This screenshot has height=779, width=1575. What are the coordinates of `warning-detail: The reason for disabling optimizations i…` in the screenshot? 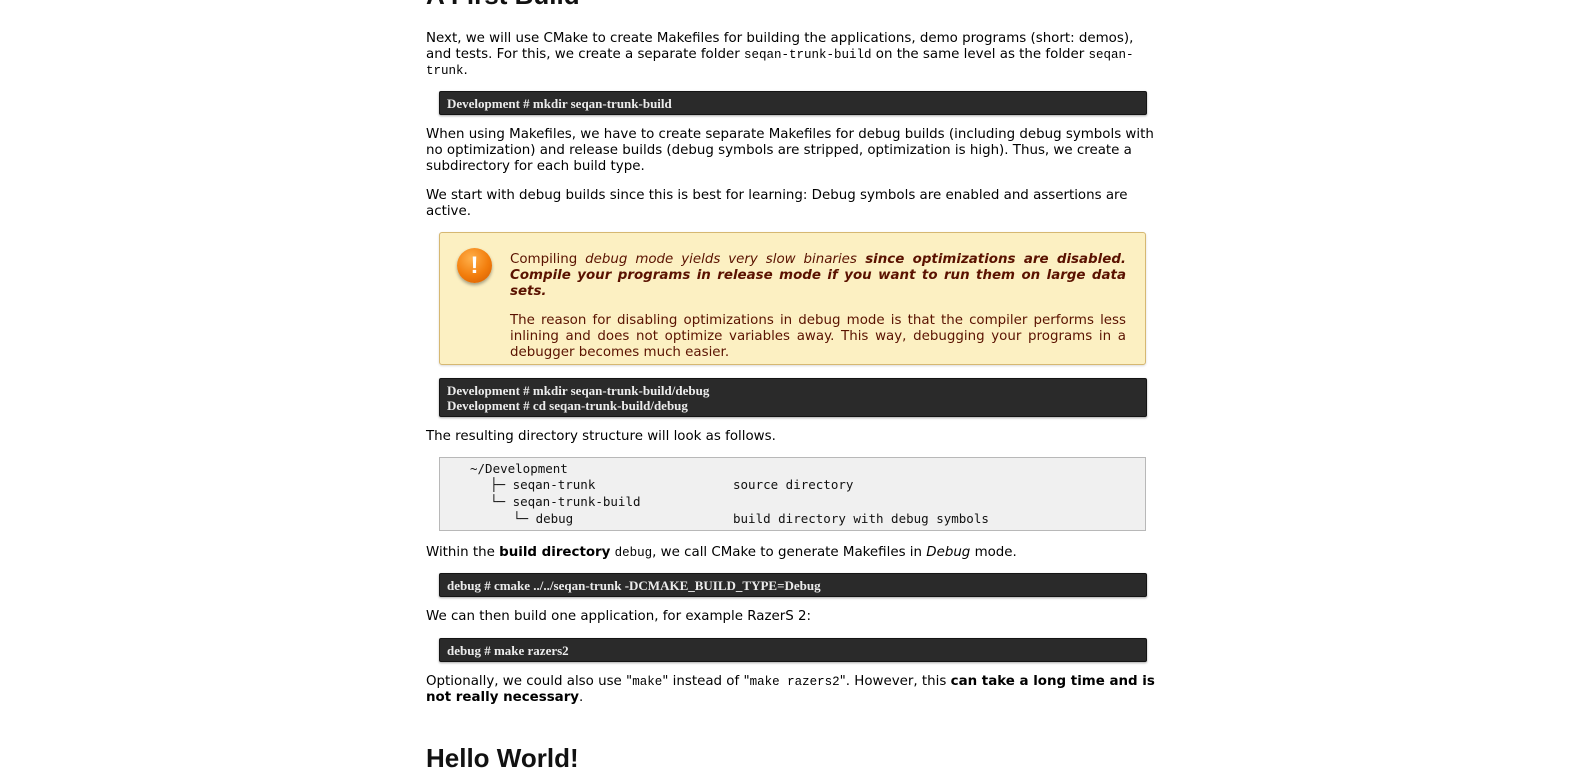 It's located at (818, 336).